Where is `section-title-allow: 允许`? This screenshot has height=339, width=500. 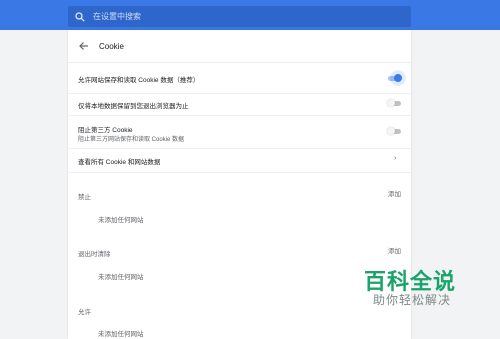 section-title-allow: 允许 is located at coordinates (84, 312).